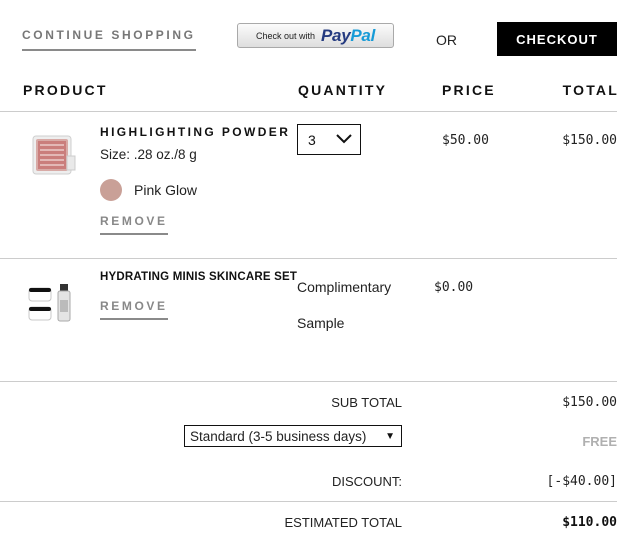 The height and width of the screenshot is (538, 624). What do you see at coordinates (52, 305) in the screenshot?
I see `skincare-jars-icon` at bounding box center [52, 305].